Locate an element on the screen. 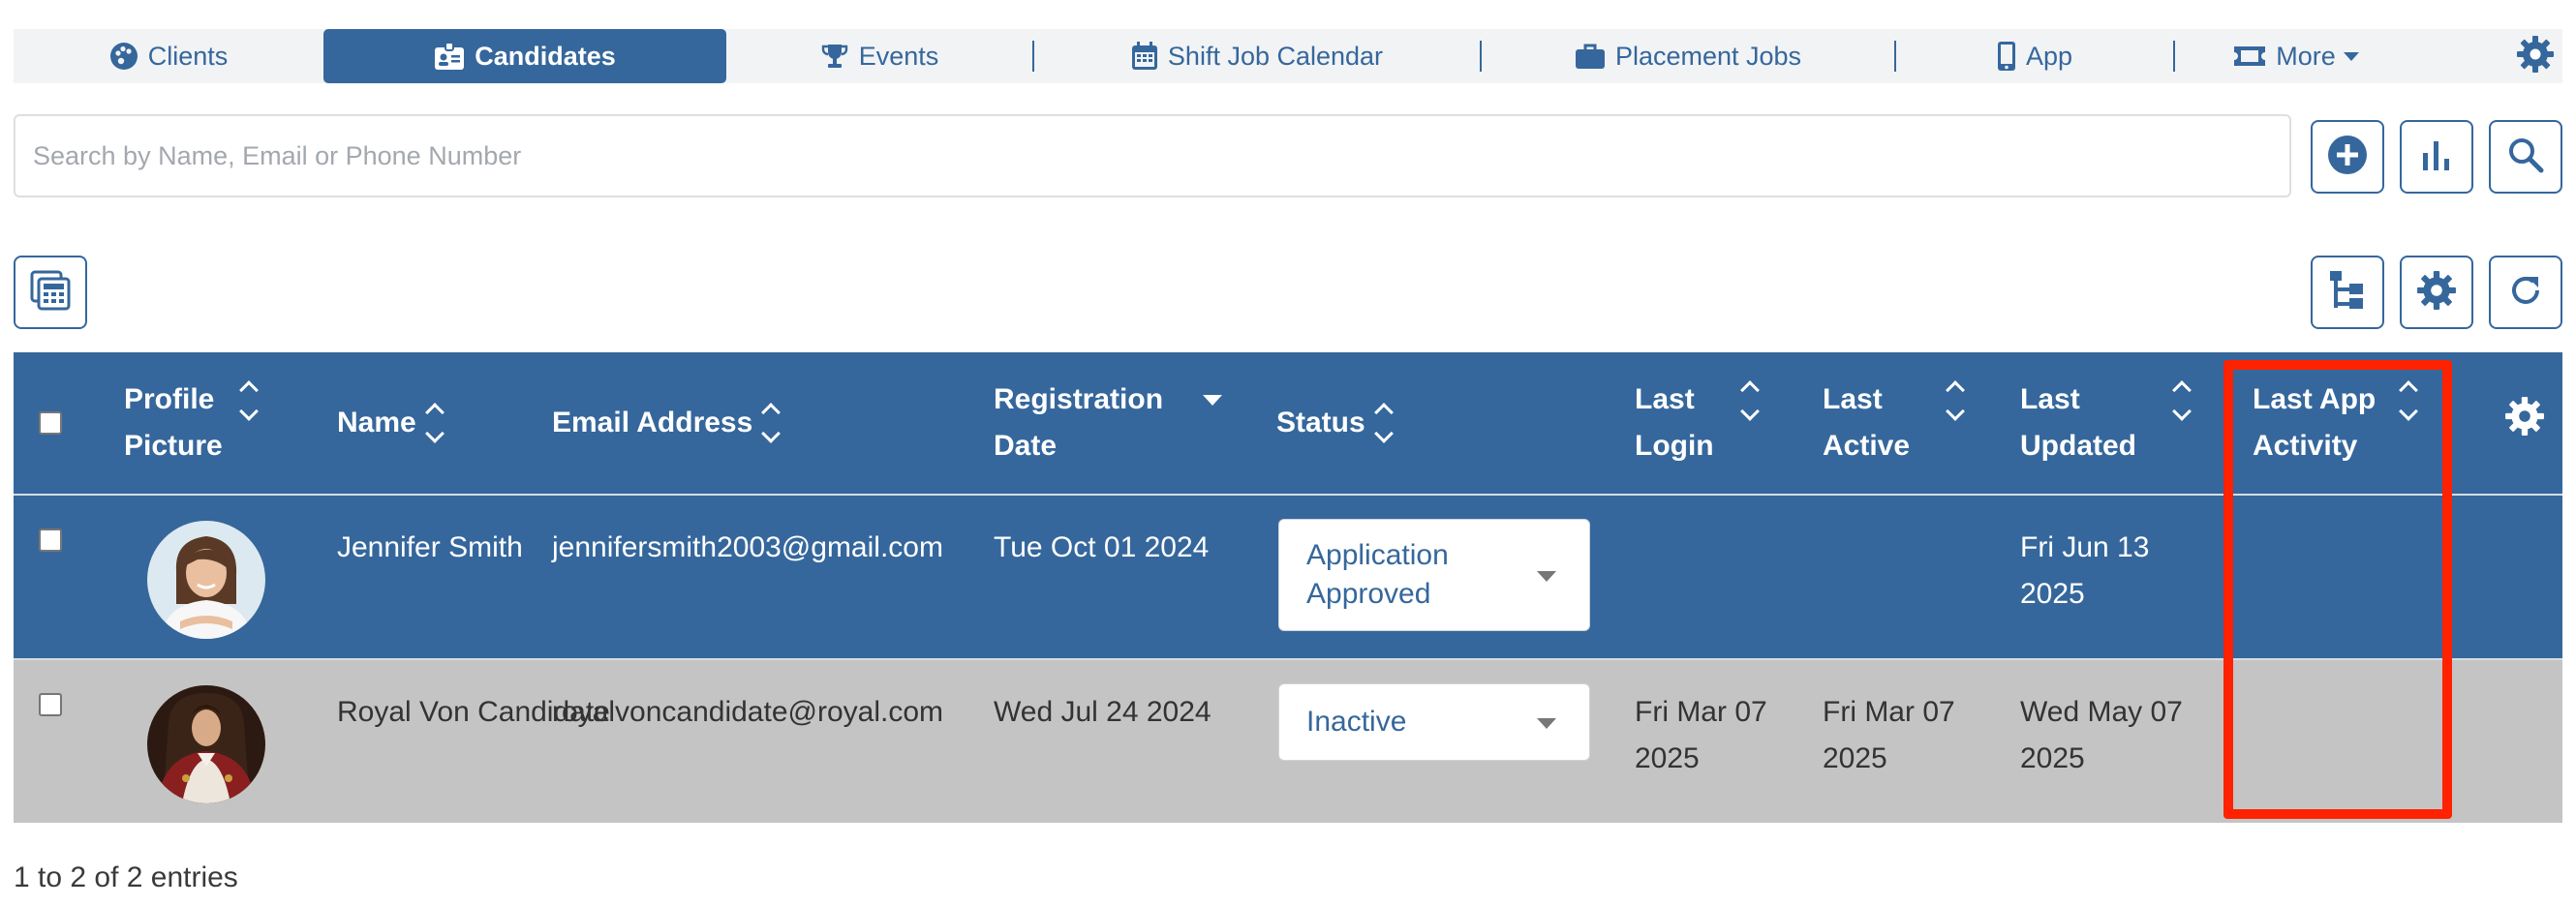 This screenshot has width=2576, height=906. column-header-last-login: Last Login is located at coordinates (1707, 423).